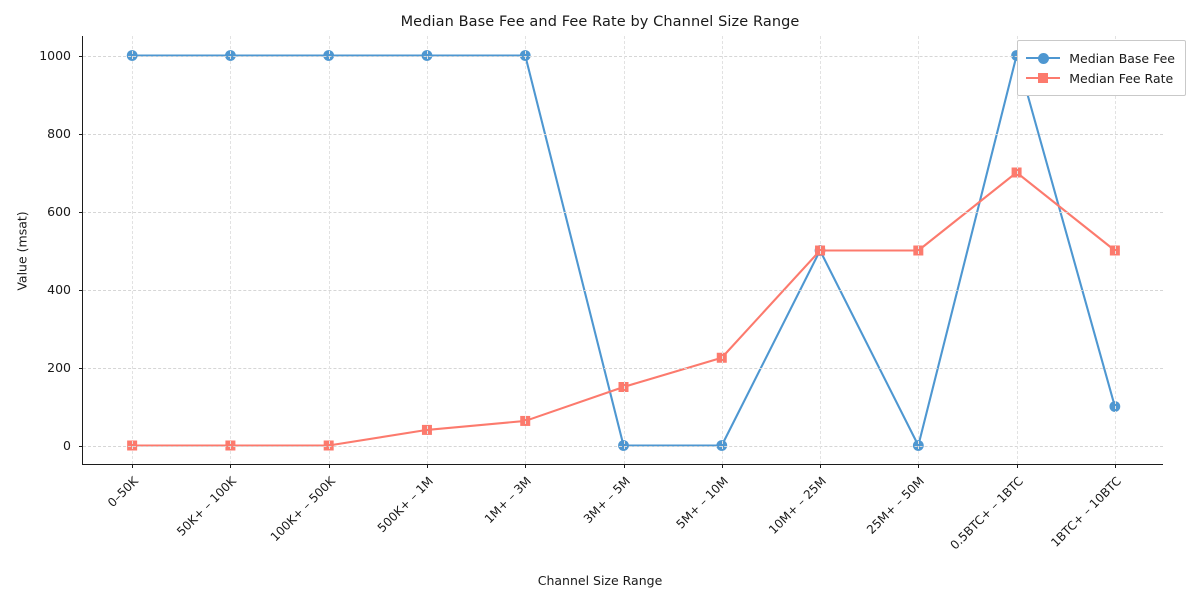 The width and height of the screenshot is (1200, 600). Describe the element at coordinates (67, 445) in the screenshot. I see `y-tick-label: 0` at that location.